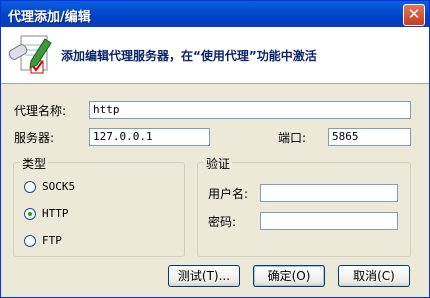  What do you see at coordinates (99, 206) in the screenshot?
I see `type-groupbox: 类型 SOCK5 HTTP FTP` at bounding box center [99, 206].